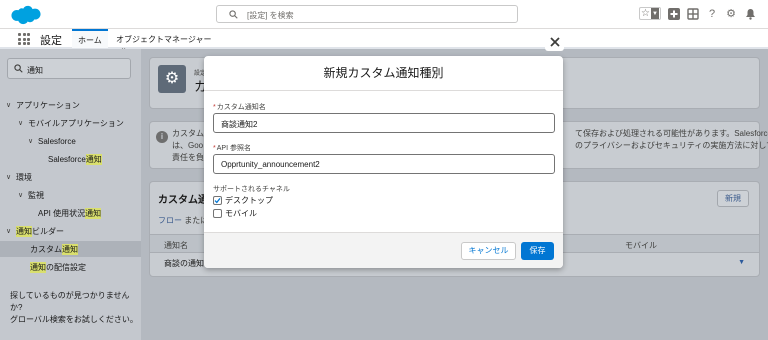  What do you see at coordinates (74, 319) in the screenshot?
I see `sidebar-footer-line2: グローバル検索をお試しください。` at bounding box center [74, 319].